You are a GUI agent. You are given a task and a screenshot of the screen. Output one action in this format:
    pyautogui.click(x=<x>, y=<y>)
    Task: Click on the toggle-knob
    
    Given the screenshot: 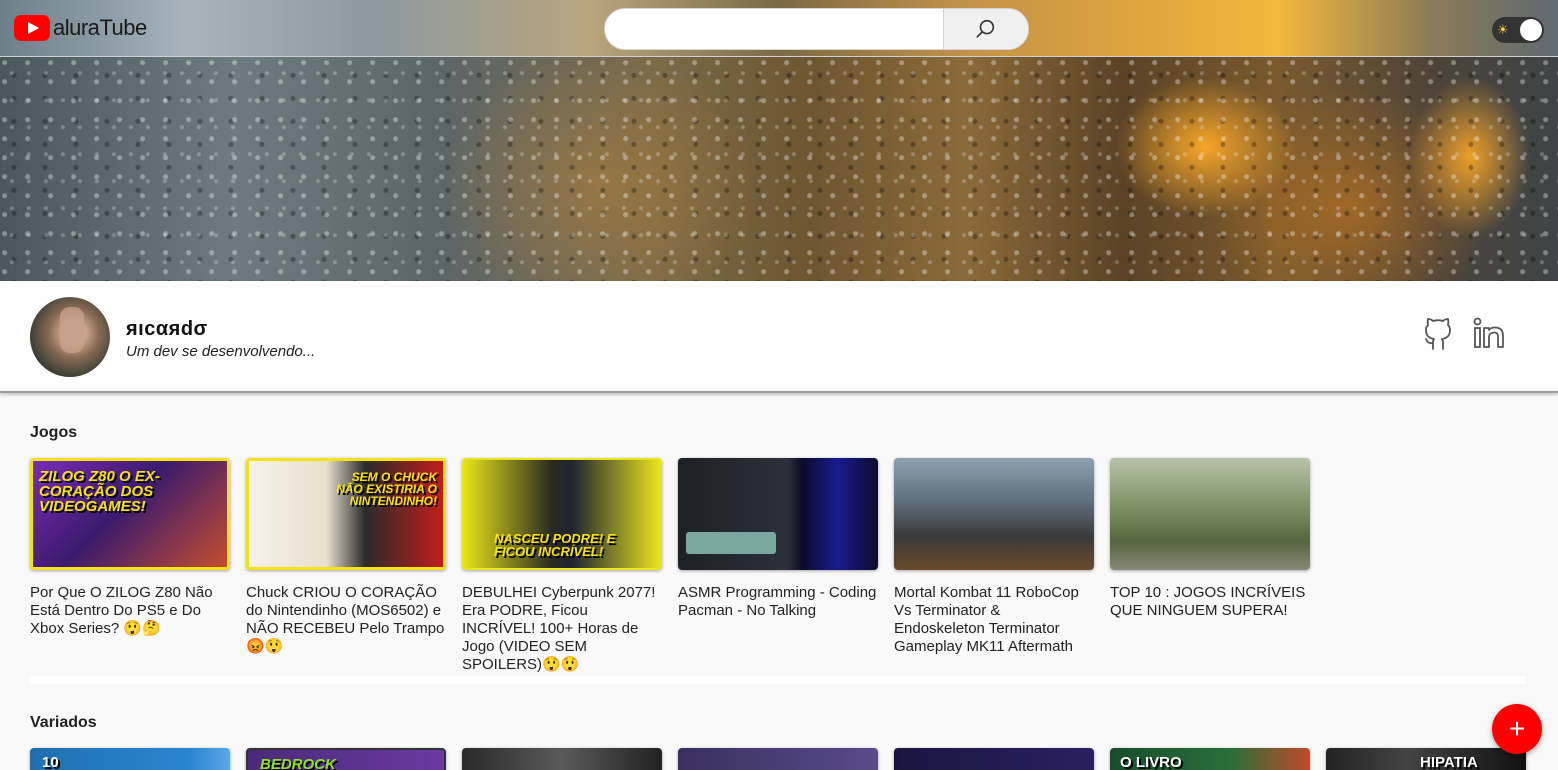 What is the action you would take?
    pyautogui.click(x=1531, y=30)
    